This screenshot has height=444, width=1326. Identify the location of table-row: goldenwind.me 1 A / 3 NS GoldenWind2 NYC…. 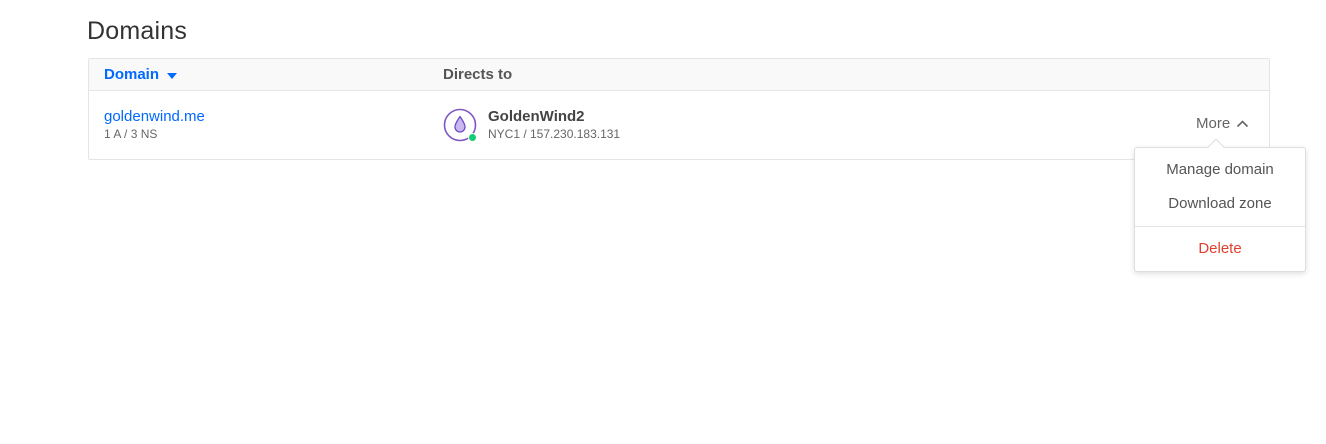
(679, 125).